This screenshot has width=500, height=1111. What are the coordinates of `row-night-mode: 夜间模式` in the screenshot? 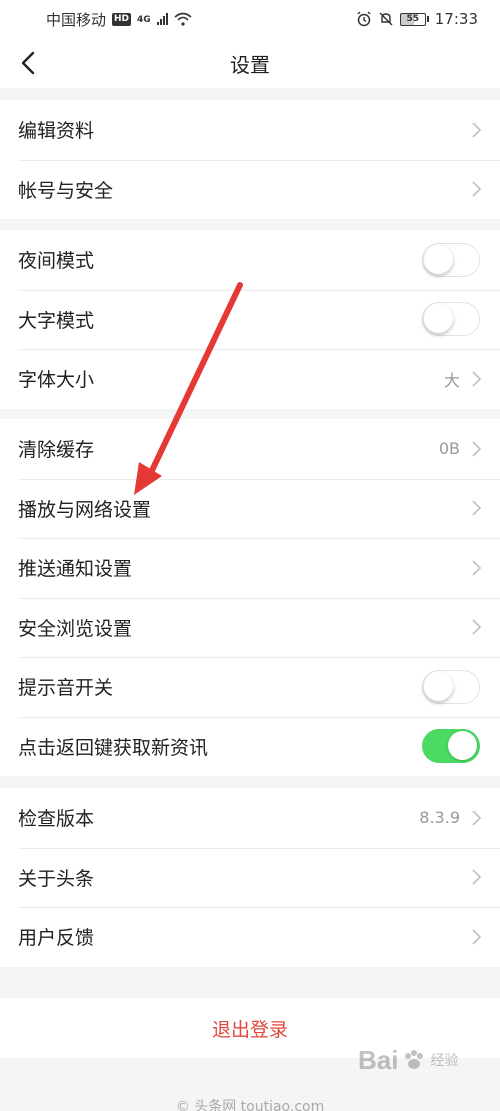 It's located at (250, 260).